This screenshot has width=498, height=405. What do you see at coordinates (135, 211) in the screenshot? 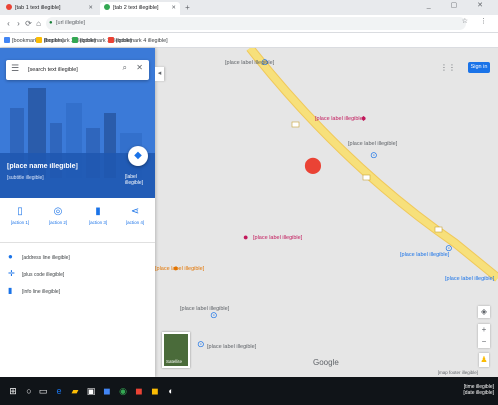
I see `share-icon: ⋖` at bounding box center [135, 211].